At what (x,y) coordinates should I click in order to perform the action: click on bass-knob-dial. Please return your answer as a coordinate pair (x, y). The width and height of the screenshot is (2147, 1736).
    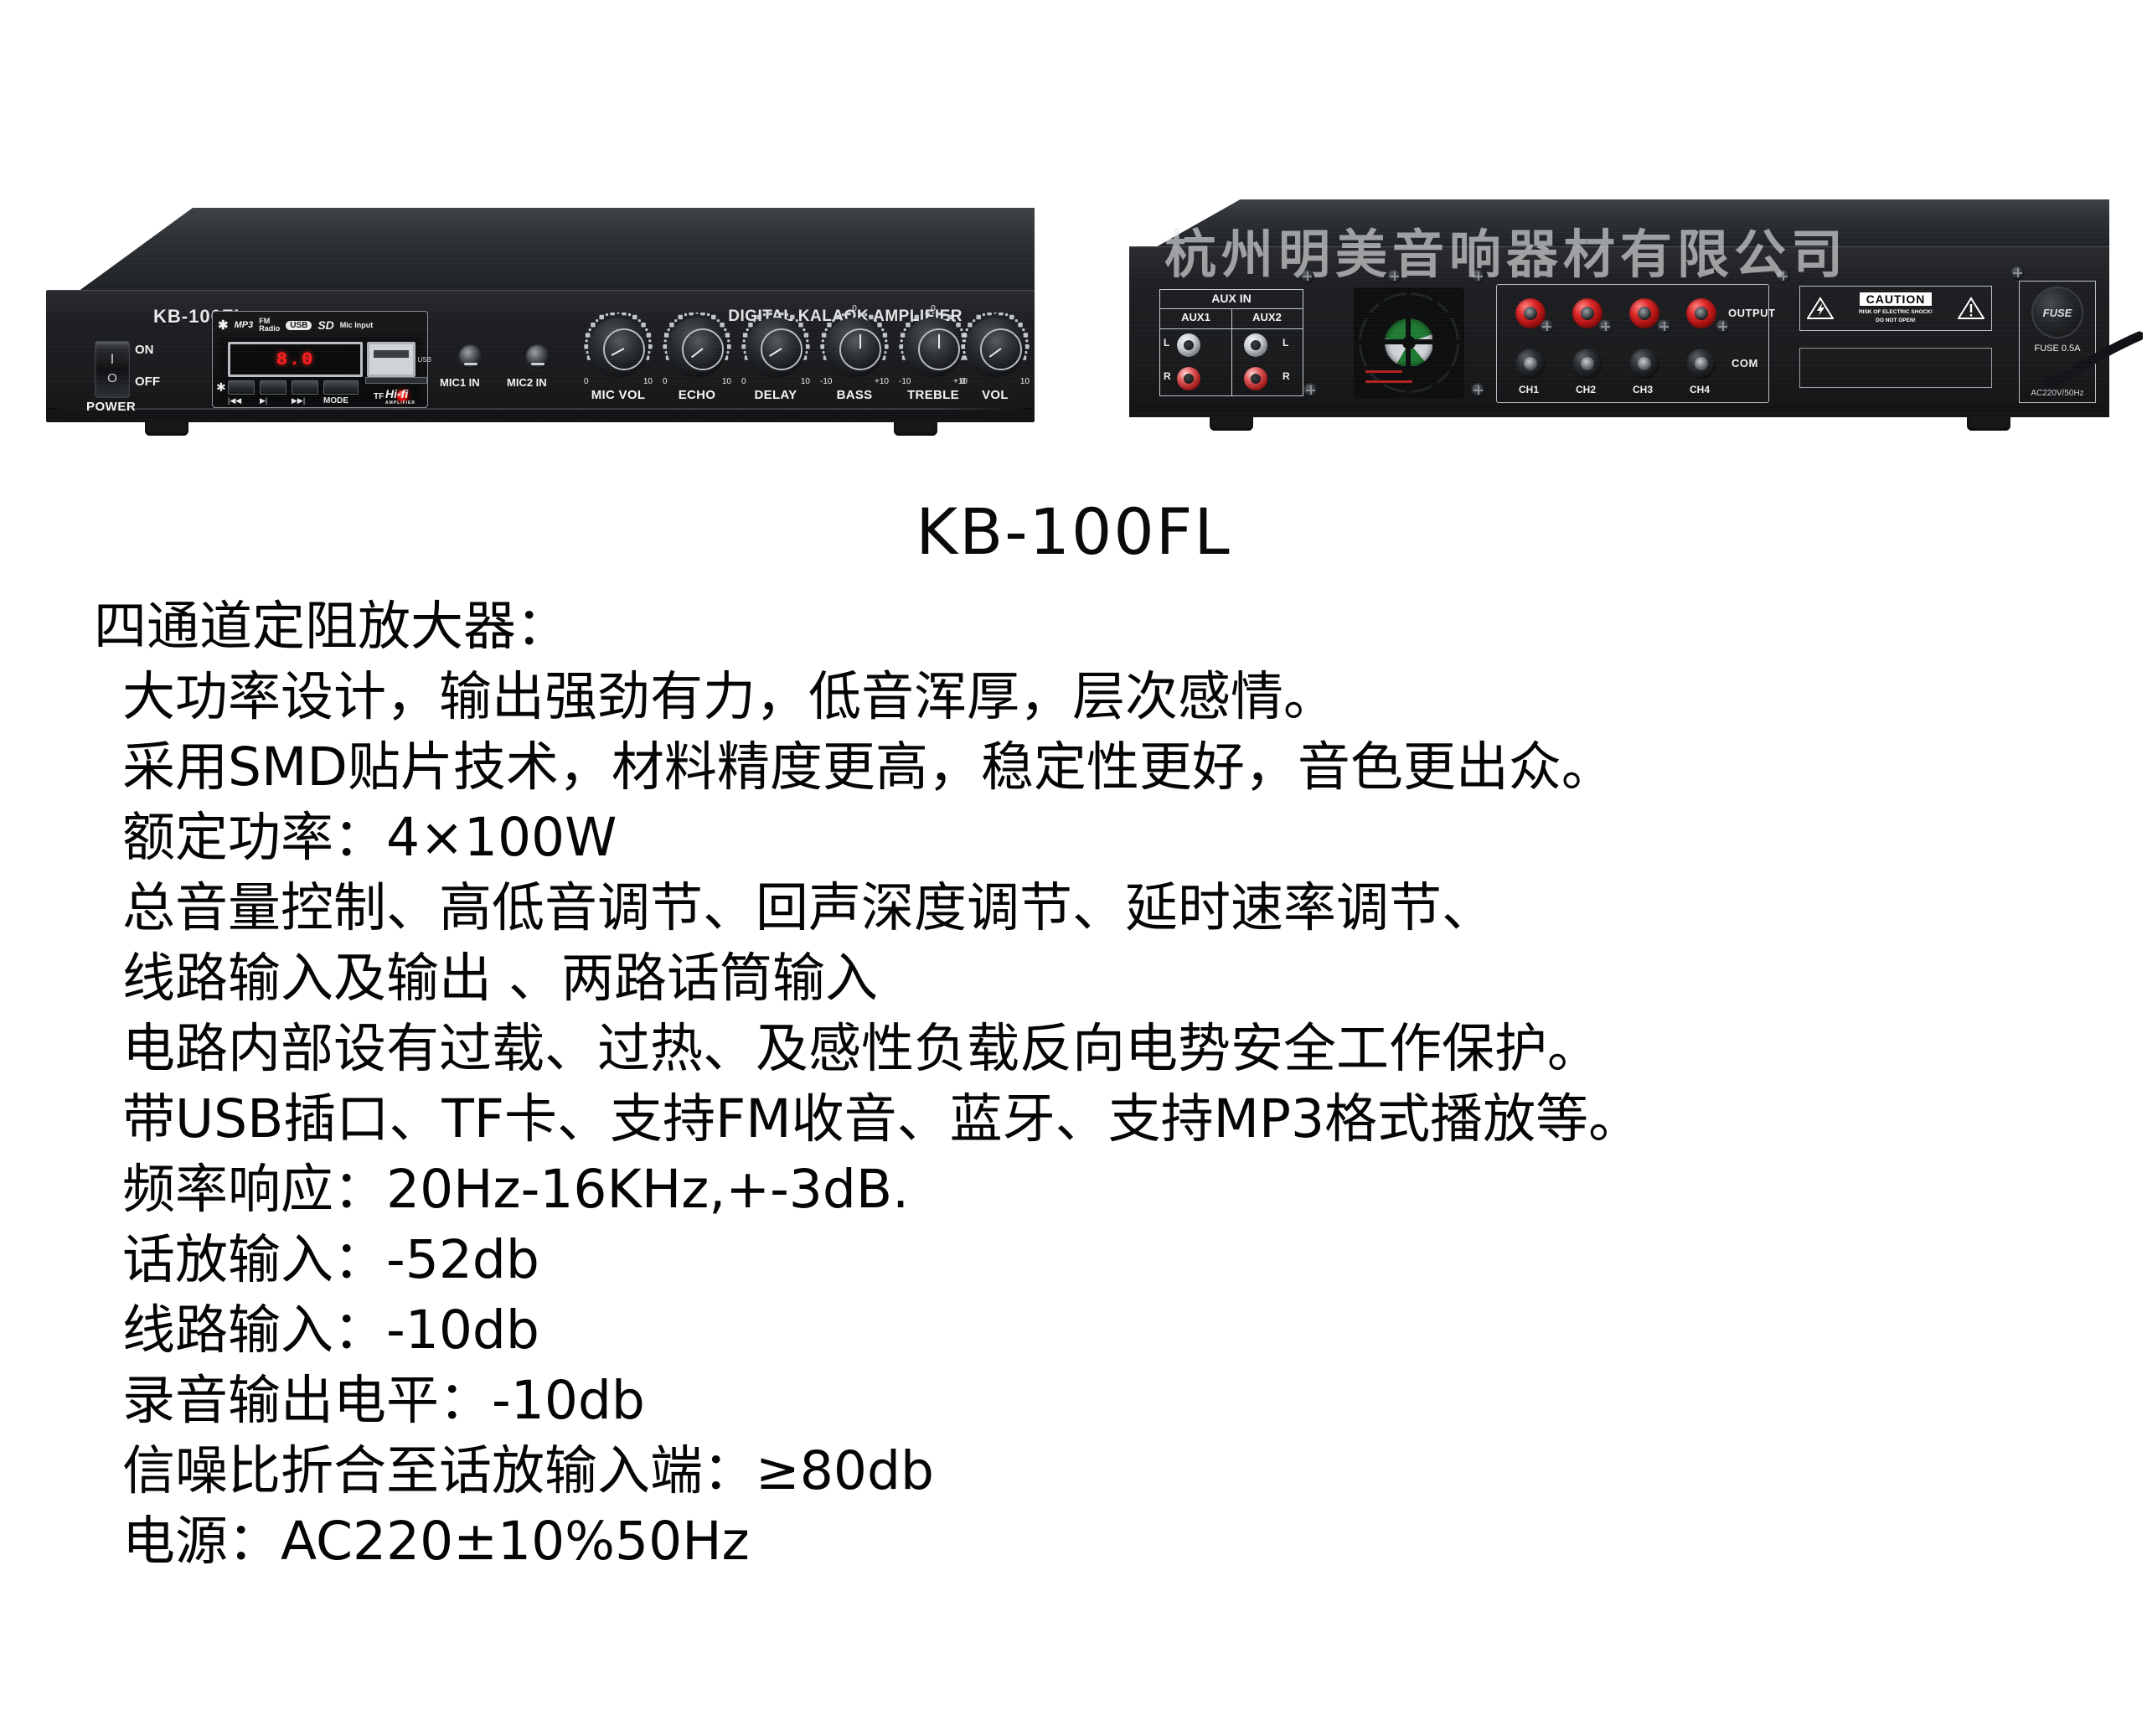
    Looking at the image, I should click on (854, 348).